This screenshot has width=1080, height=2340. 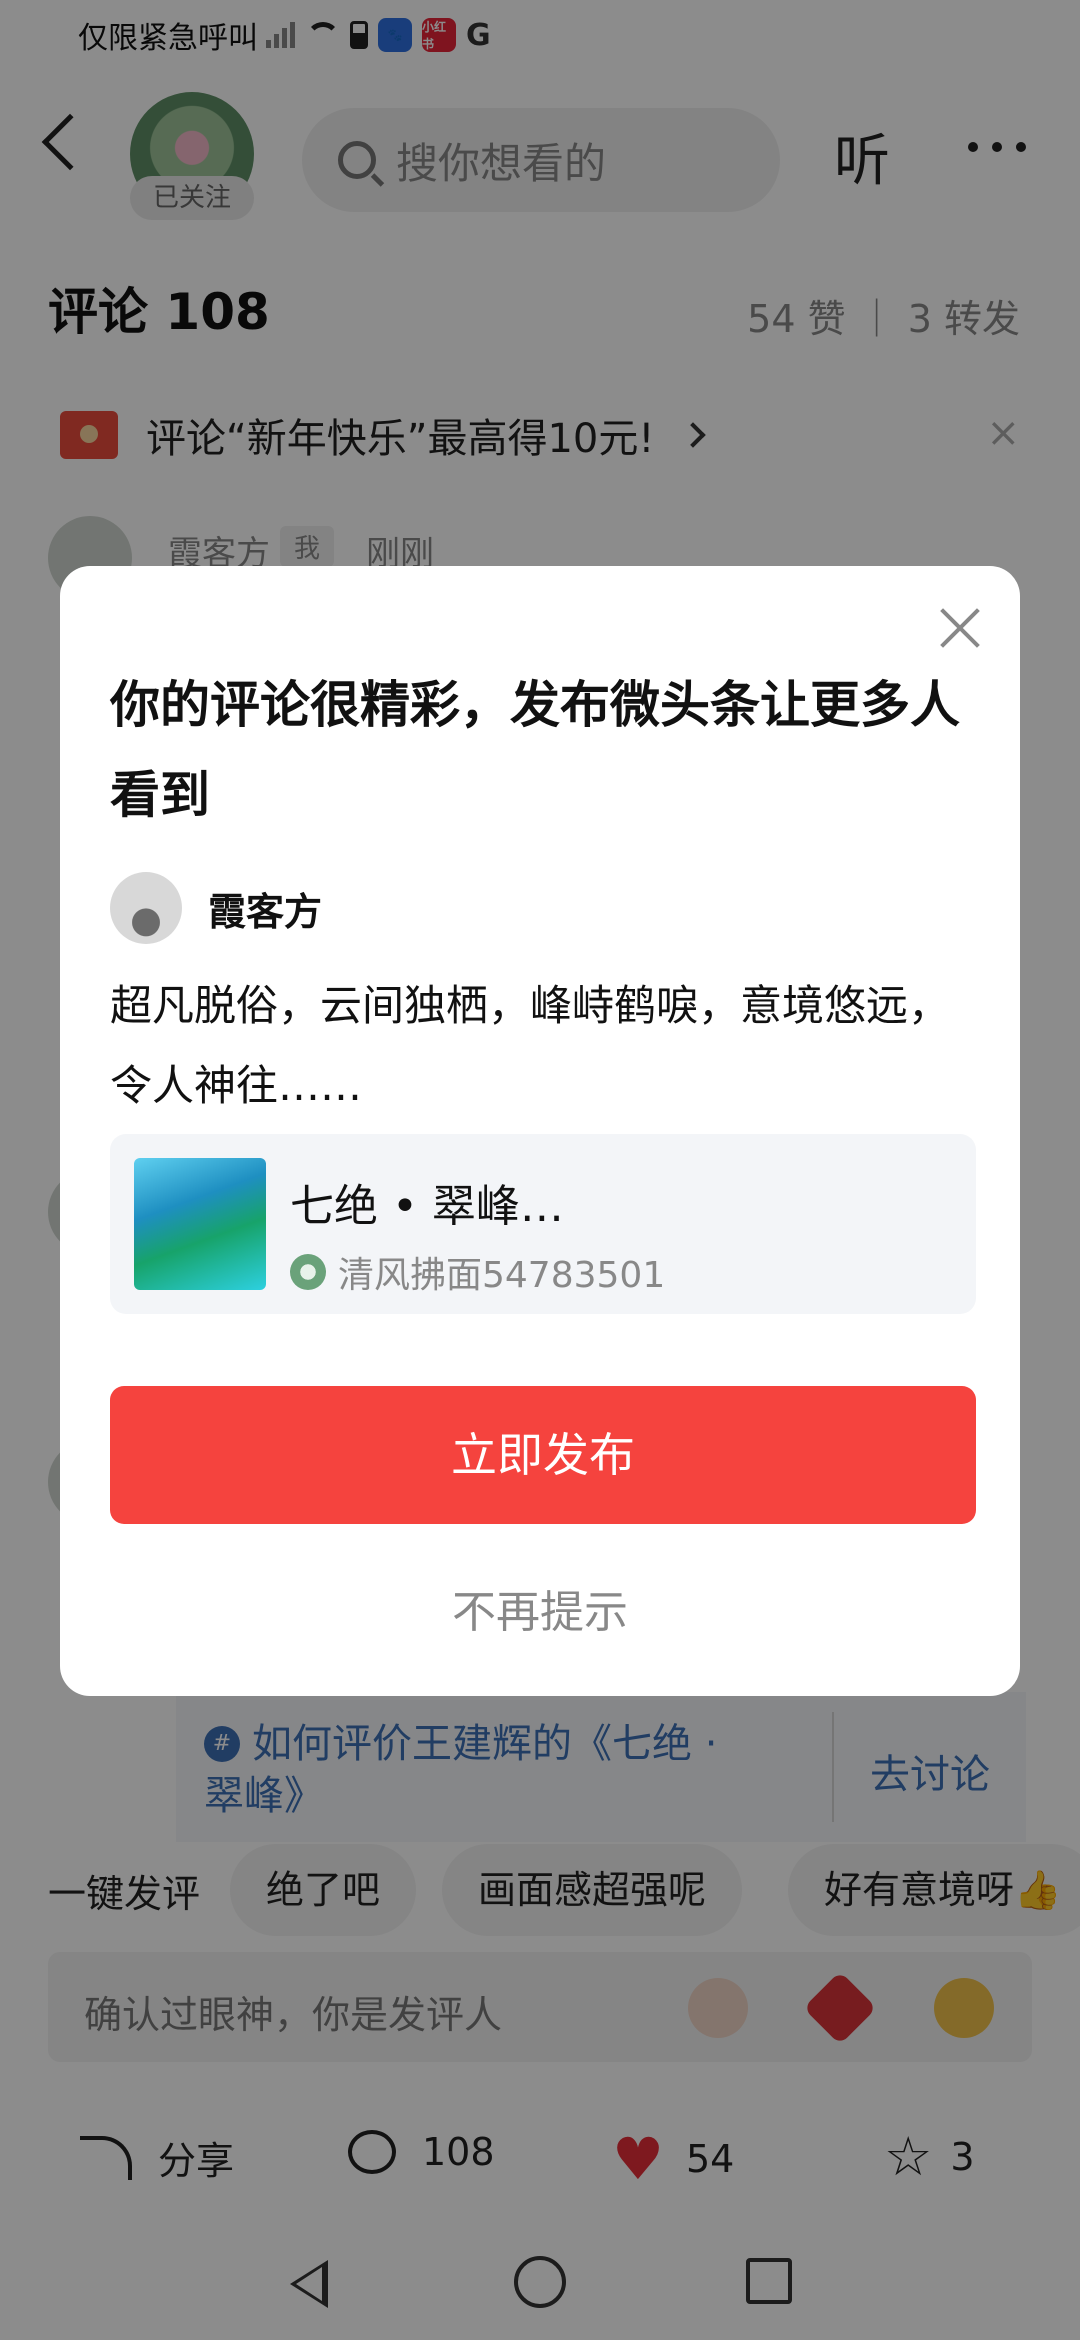 What do you see at coordinates (960, 628) in the screenshot?
I see `close-icon` at bounding box center [960, 628].